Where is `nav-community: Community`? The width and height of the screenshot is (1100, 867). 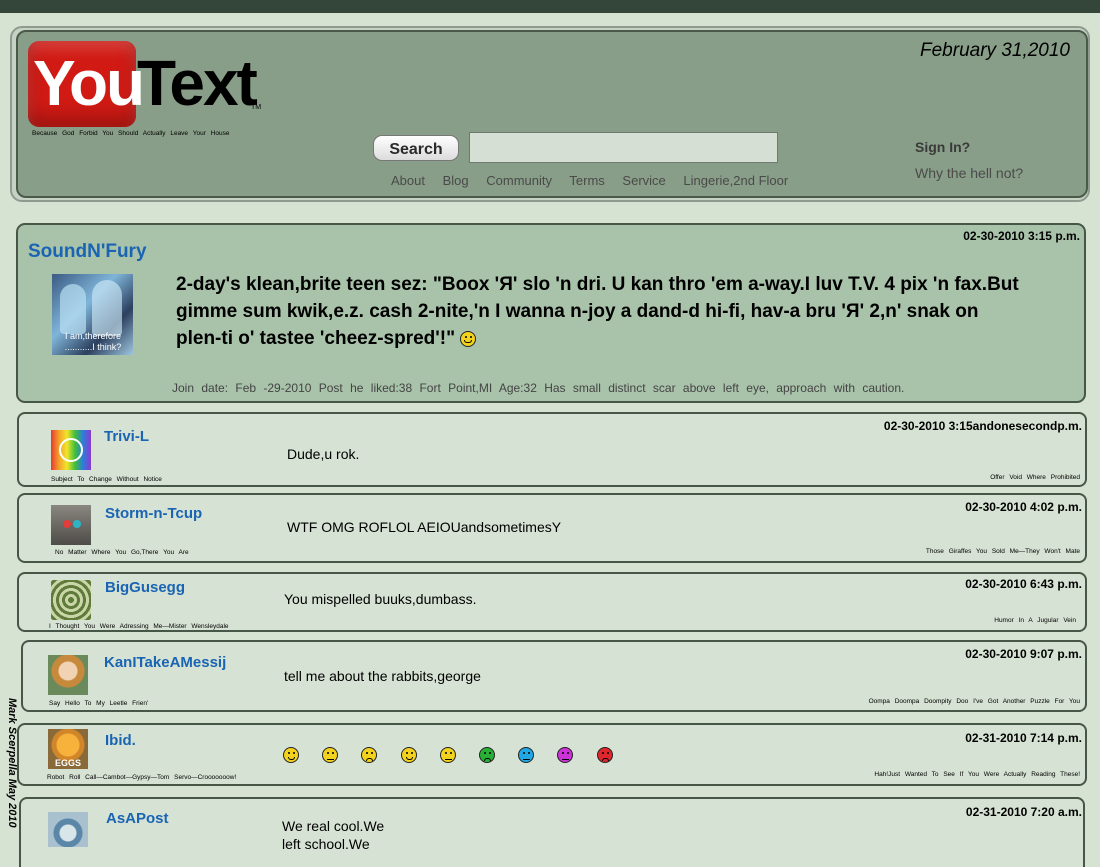
nav-community: Community is located at coordinates (519, 180).